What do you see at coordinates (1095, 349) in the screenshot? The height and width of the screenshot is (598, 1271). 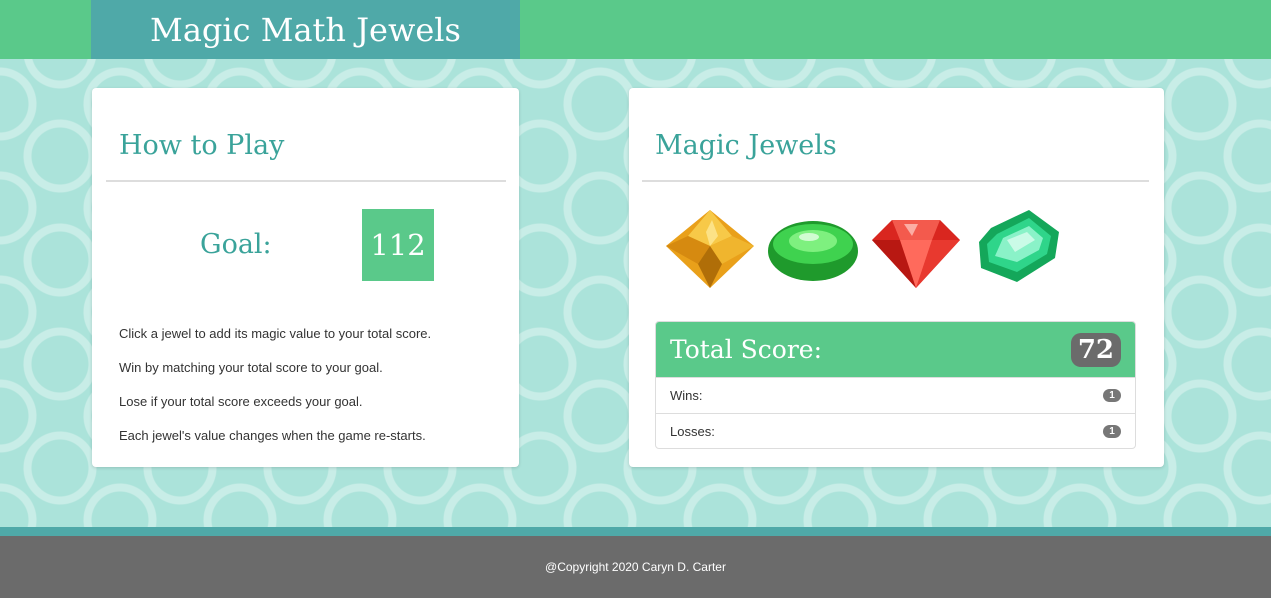 I see `total-score-value: 72` at bounding box center [1095, 349].